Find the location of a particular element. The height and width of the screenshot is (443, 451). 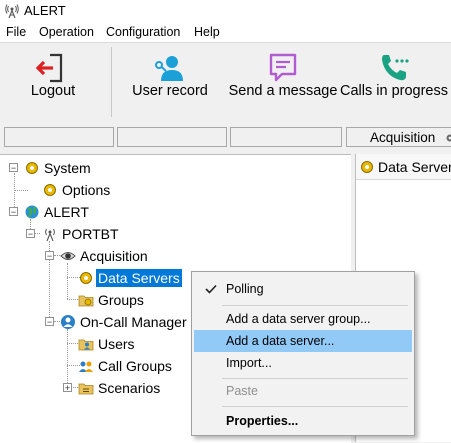

tree-label-system: System is located at coordinates (67, 168).